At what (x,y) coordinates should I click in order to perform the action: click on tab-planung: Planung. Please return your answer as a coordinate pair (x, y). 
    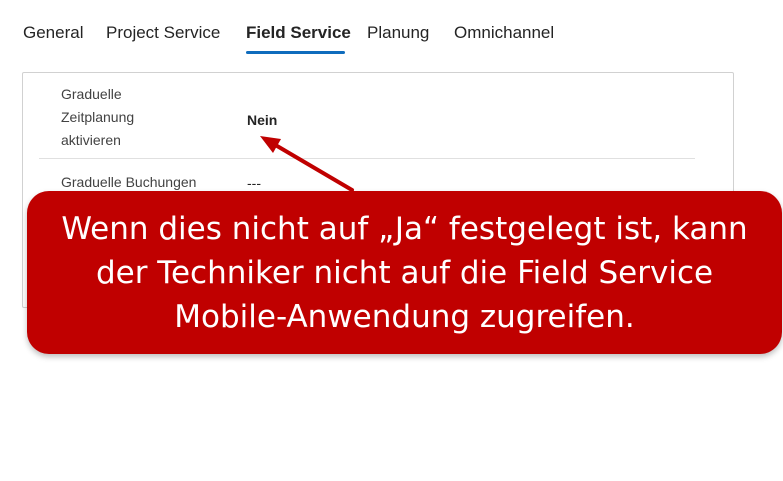
    Looking at the image, I should click on (398, 33).